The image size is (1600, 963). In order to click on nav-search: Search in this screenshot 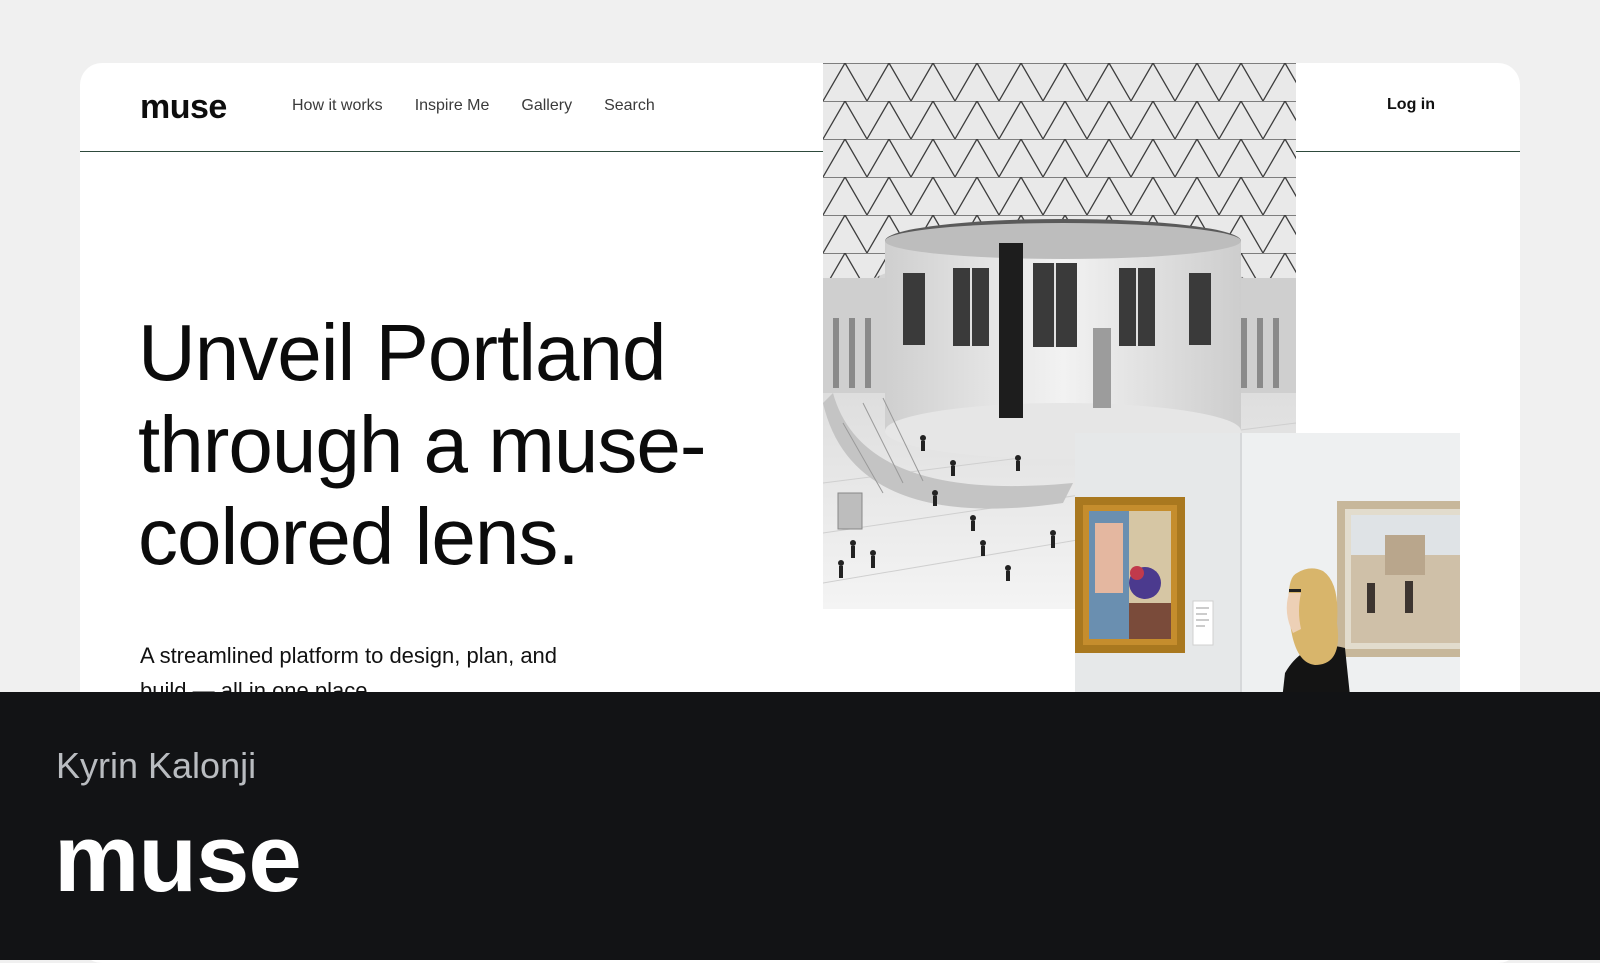, I will do `click(629, 106)`.